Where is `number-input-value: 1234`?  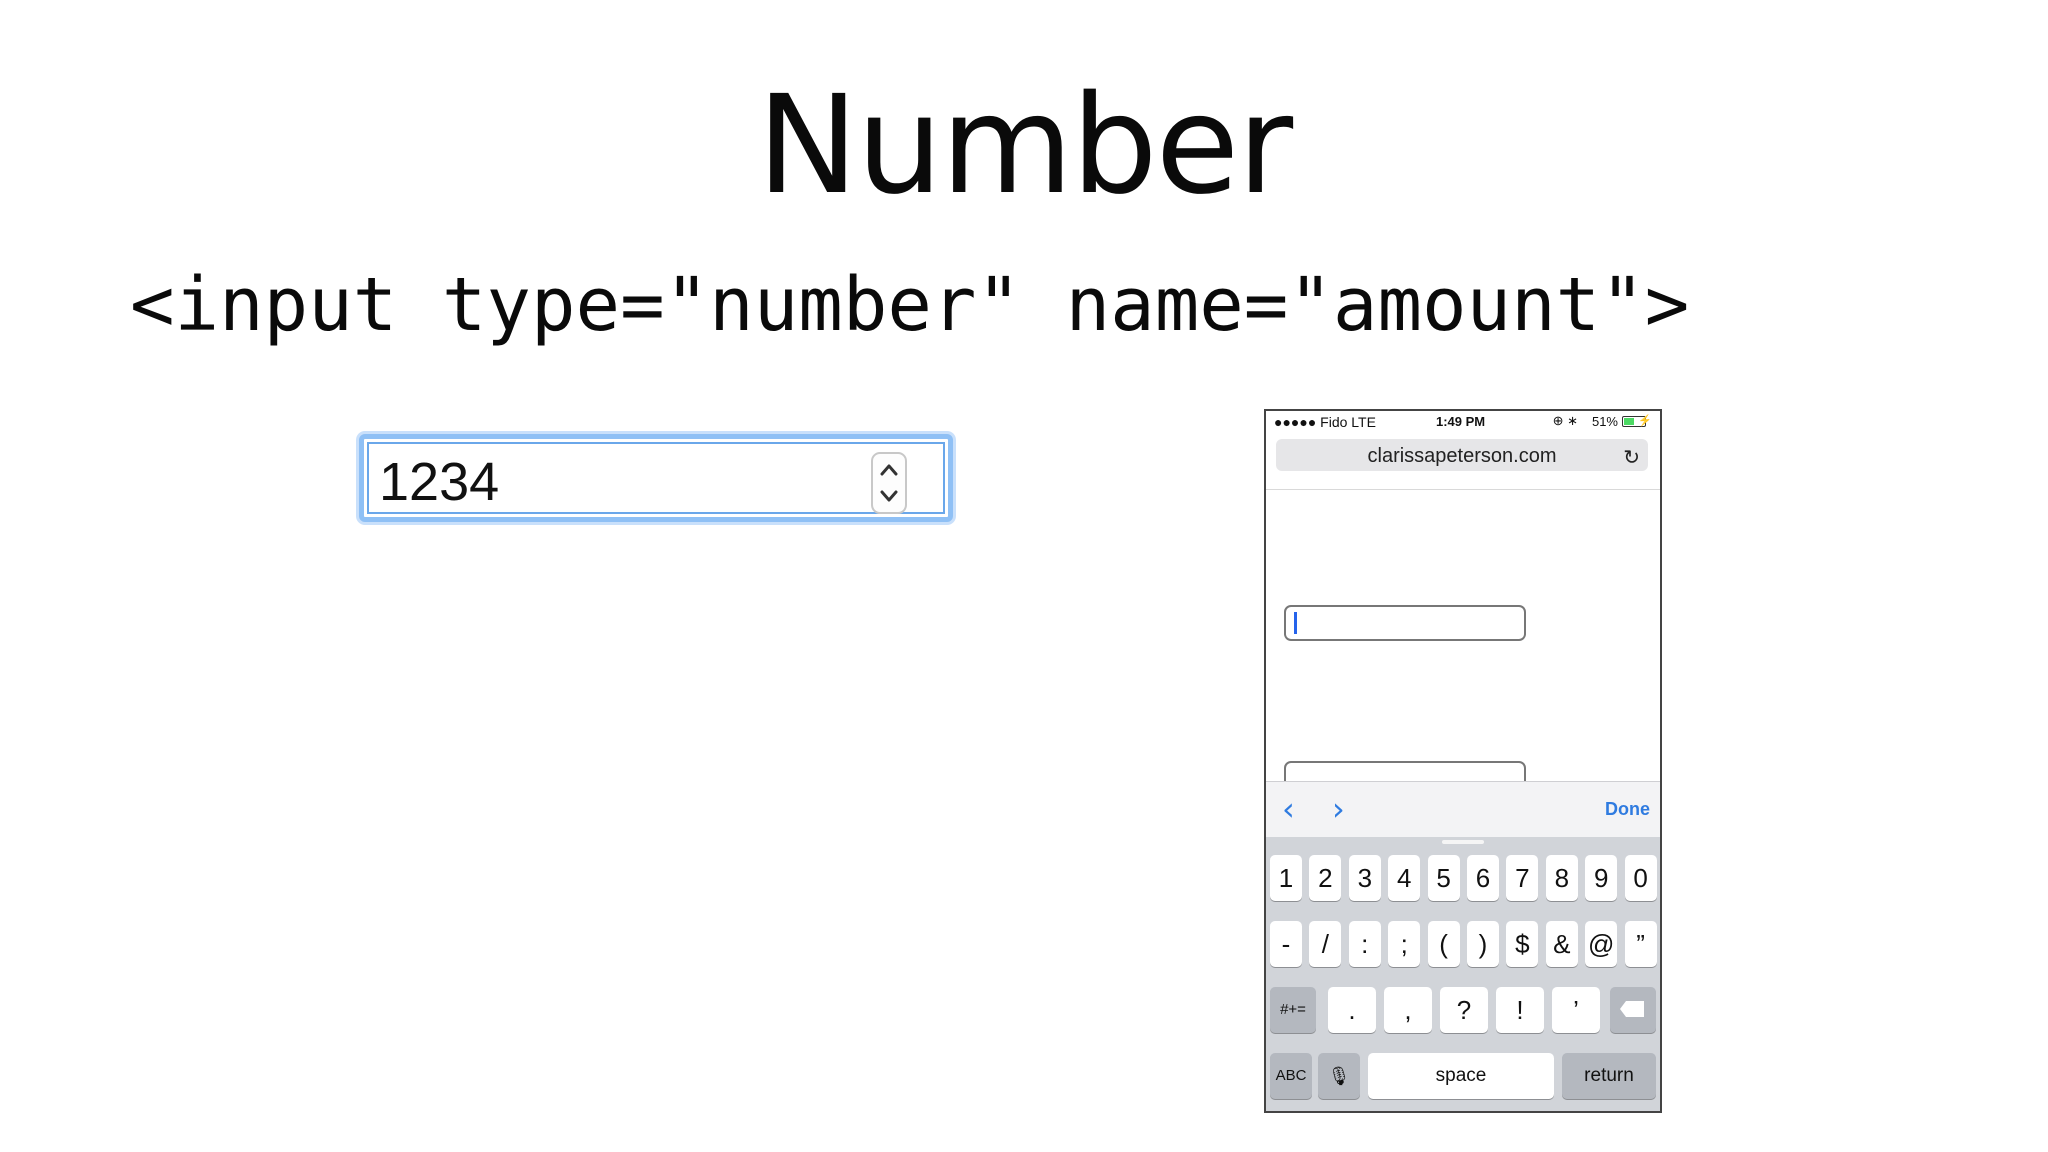 number-input-value: 1234 is located at coordinates (439, 482).